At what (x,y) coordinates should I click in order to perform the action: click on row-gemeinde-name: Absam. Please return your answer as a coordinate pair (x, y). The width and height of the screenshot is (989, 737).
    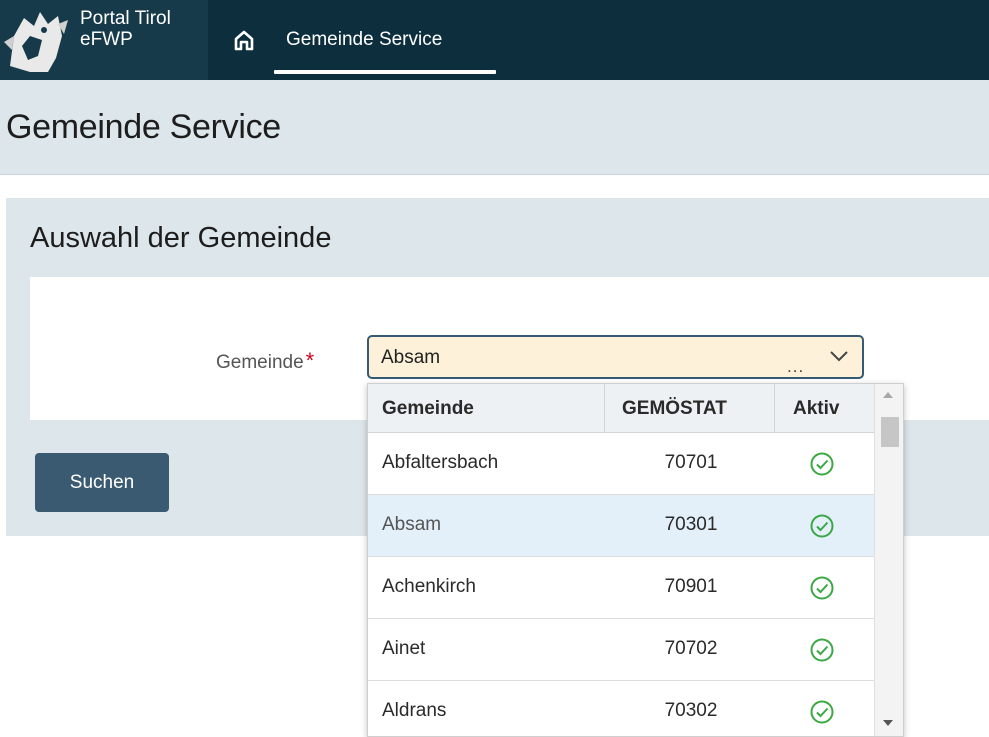
    Looking at the image, I should click on (412, 524).